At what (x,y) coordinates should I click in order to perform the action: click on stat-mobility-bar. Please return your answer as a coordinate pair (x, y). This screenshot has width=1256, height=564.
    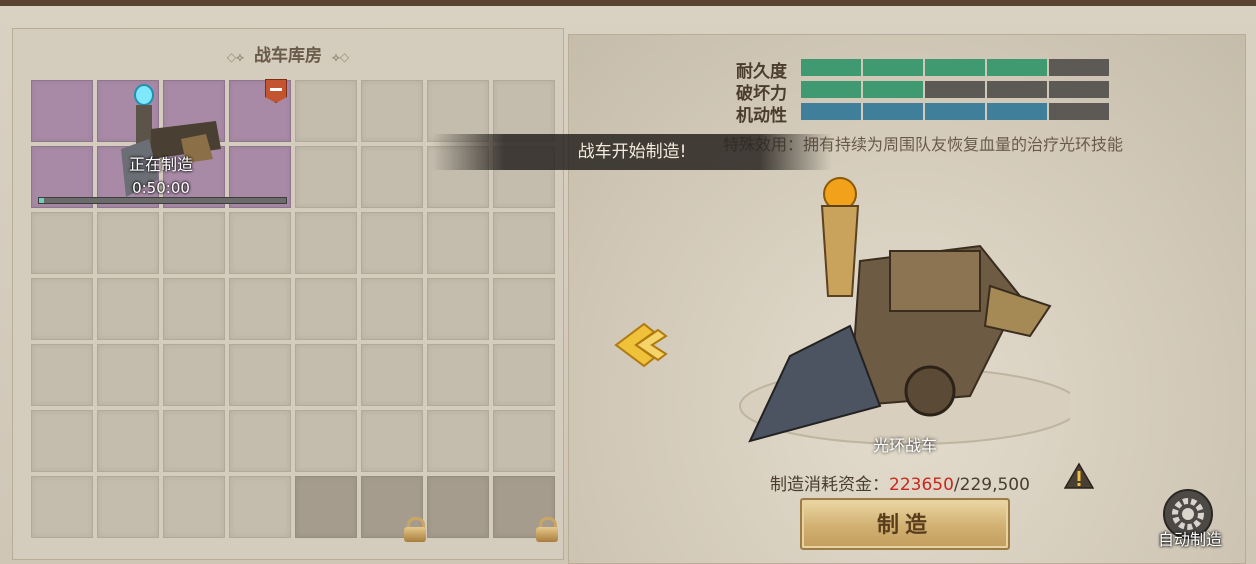
    Looking at the image, I should click on (955, 111).